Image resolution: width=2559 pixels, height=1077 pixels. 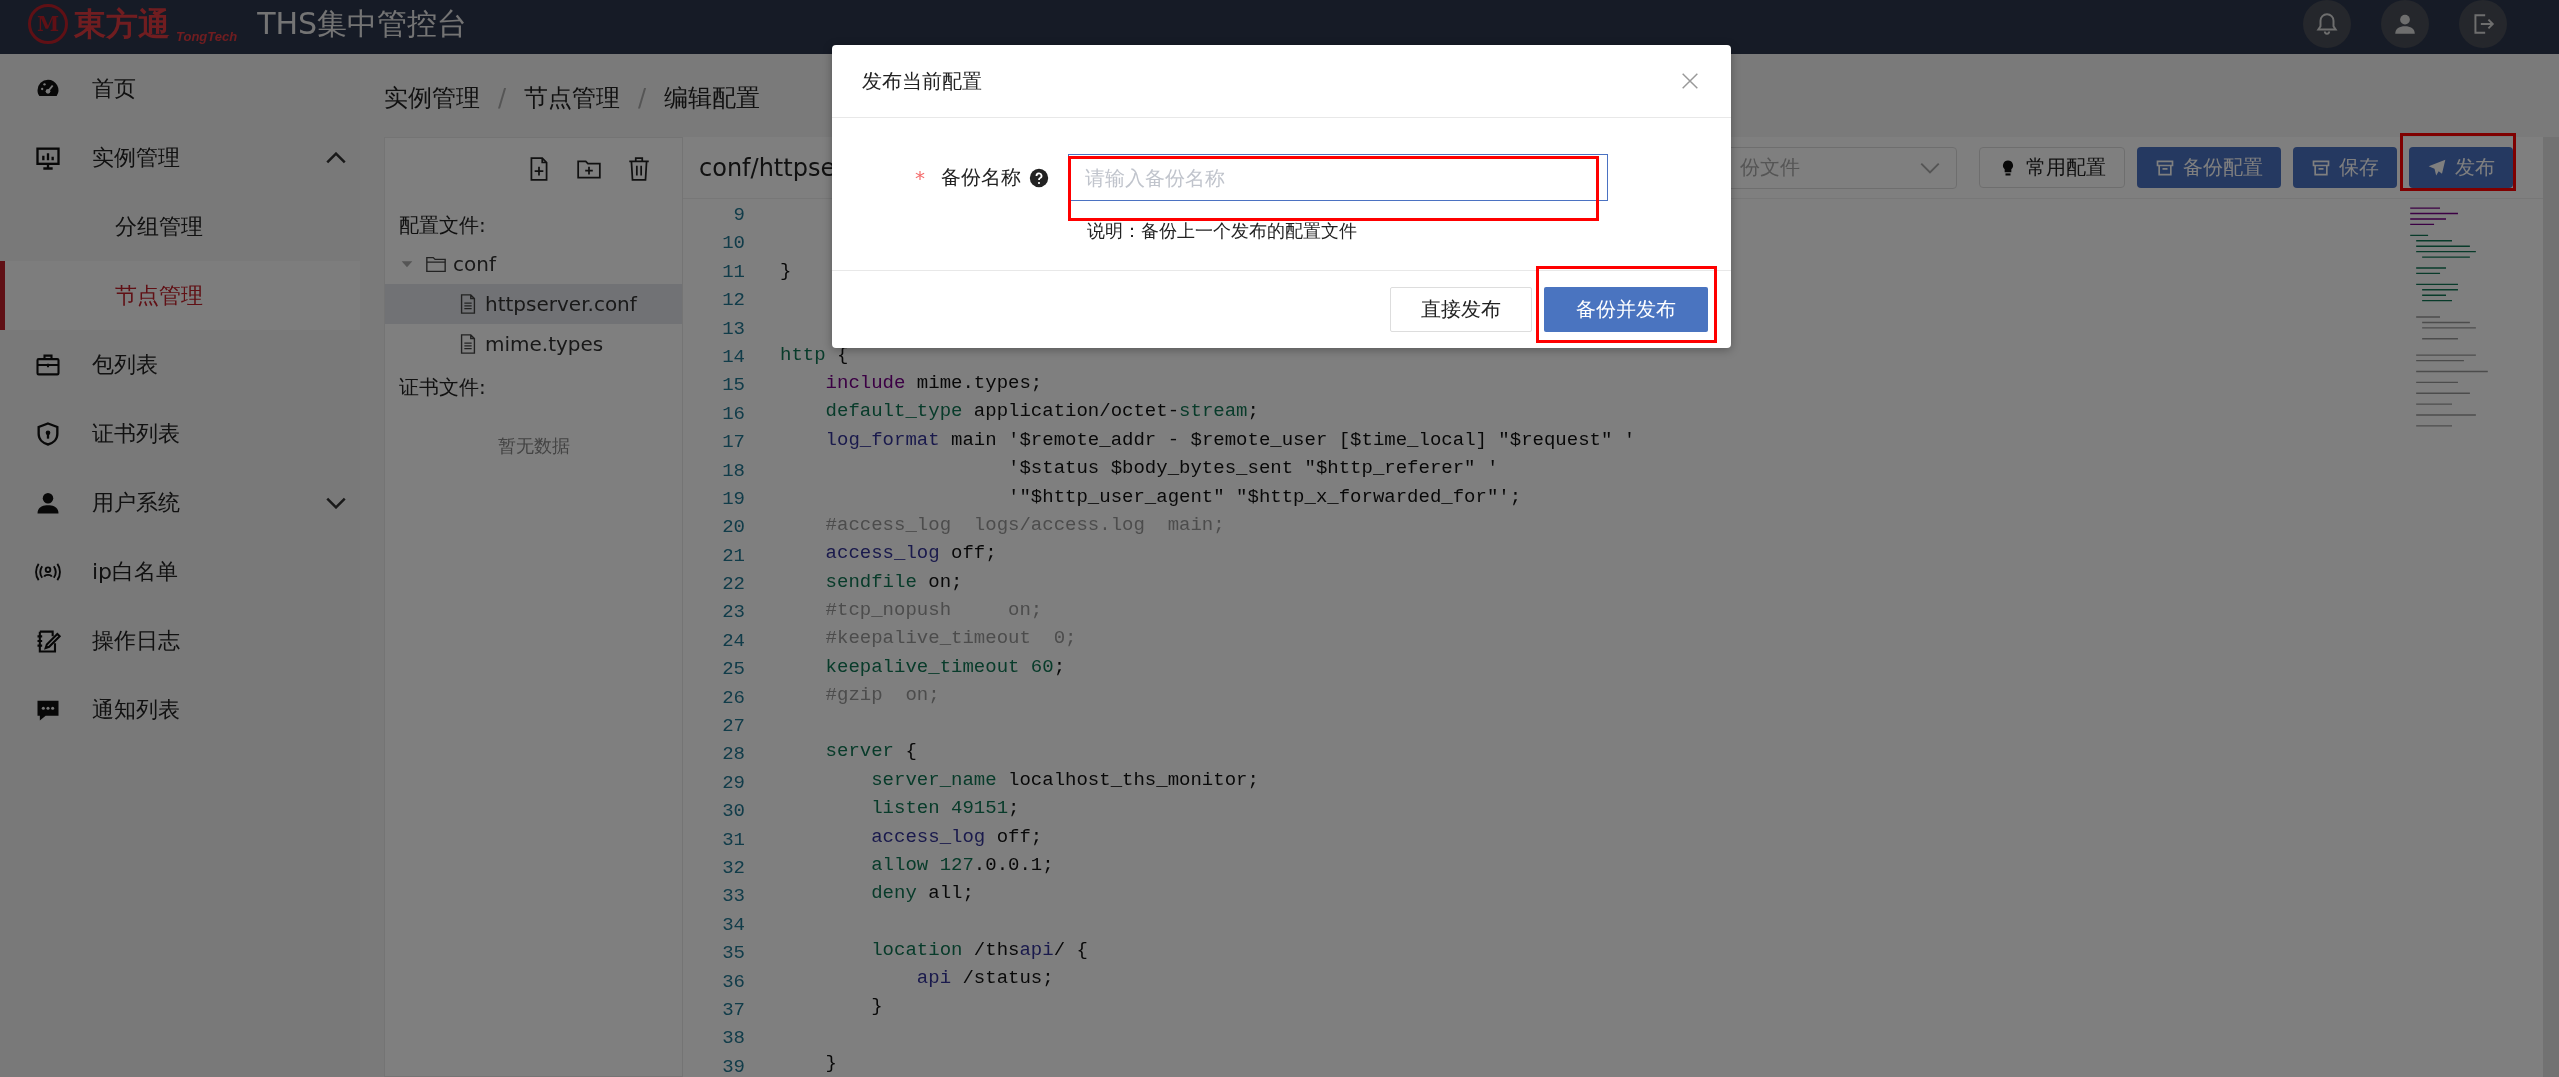 I want to click on logo-mark: M, so click(x=48, y=24).